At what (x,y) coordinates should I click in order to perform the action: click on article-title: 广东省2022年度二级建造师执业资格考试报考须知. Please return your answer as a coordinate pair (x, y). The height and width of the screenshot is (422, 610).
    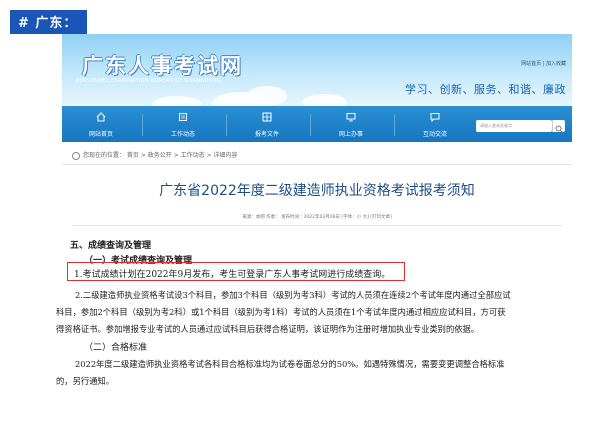
    Looking at the image, I should click on (317, 191).